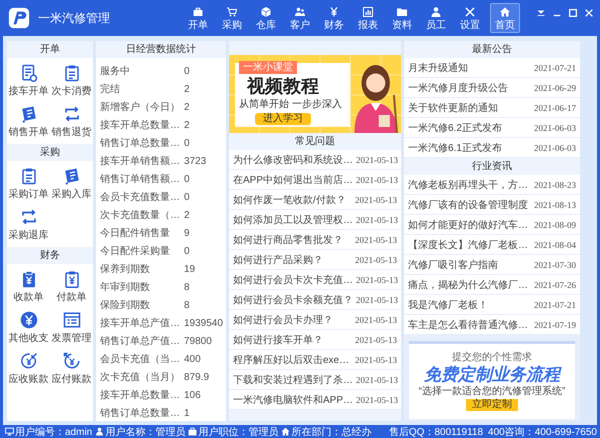  Describe the element at coordinates (368, 18) in the screenshot. I see `nav-tab: 报表` at that location.